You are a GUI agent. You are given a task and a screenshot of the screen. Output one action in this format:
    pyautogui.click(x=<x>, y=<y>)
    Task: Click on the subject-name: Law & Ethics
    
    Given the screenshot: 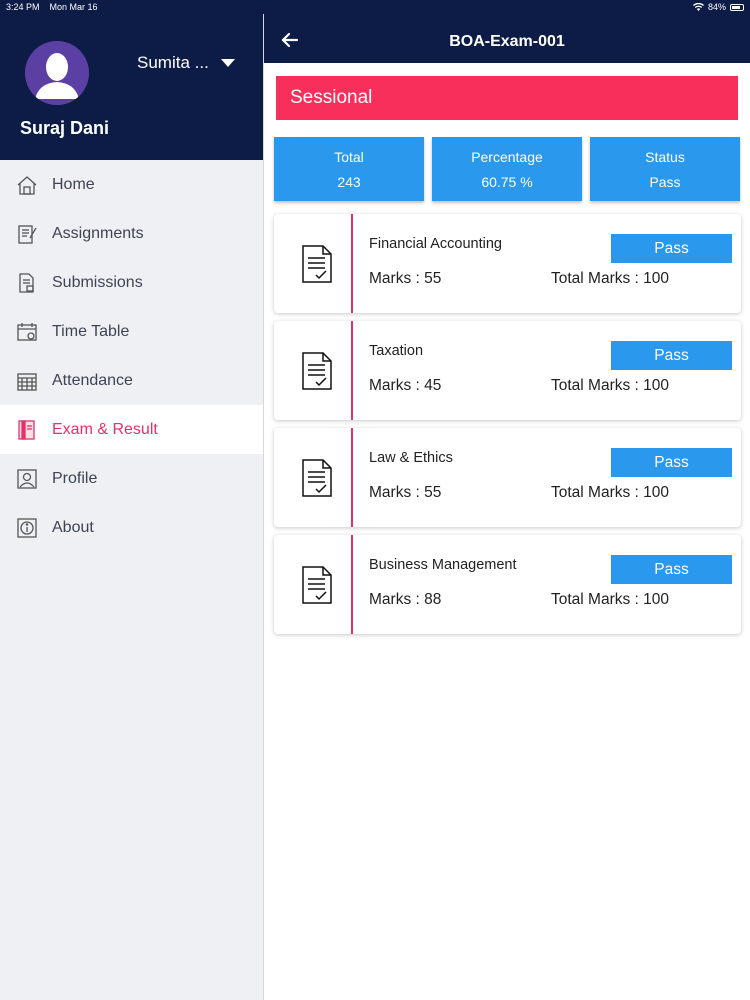 What is the action you would take?
    pyautogui.click(x=411, y=458)
    